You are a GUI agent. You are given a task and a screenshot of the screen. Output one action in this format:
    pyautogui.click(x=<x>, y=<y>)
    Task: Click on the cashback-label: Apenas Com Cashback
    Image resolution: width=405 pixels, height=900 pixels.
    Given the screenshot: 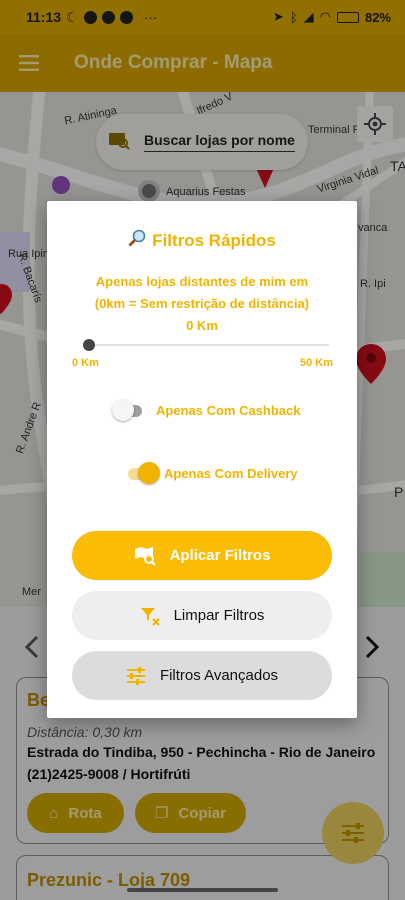 What is the action you would take?
    pyautogui.click(x=228, y=410)
    